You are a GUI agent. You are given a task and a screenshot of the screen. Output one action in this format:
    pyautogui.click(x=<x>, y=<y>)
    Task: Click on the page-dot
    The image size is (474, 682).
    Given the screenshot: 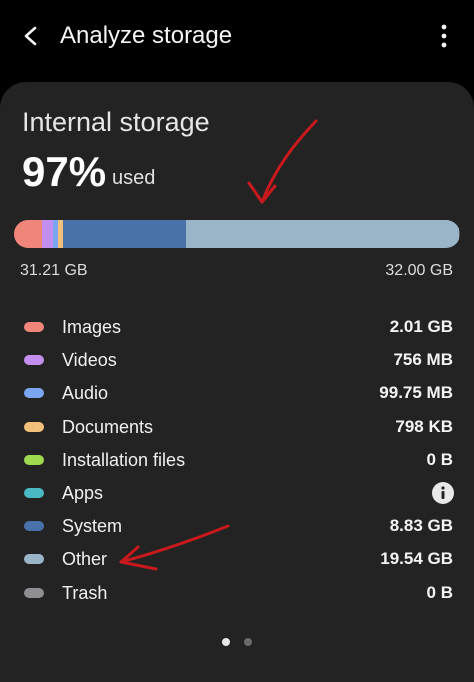 What is the action you would take?
    pyautogui.click(x=248, y=642)
    